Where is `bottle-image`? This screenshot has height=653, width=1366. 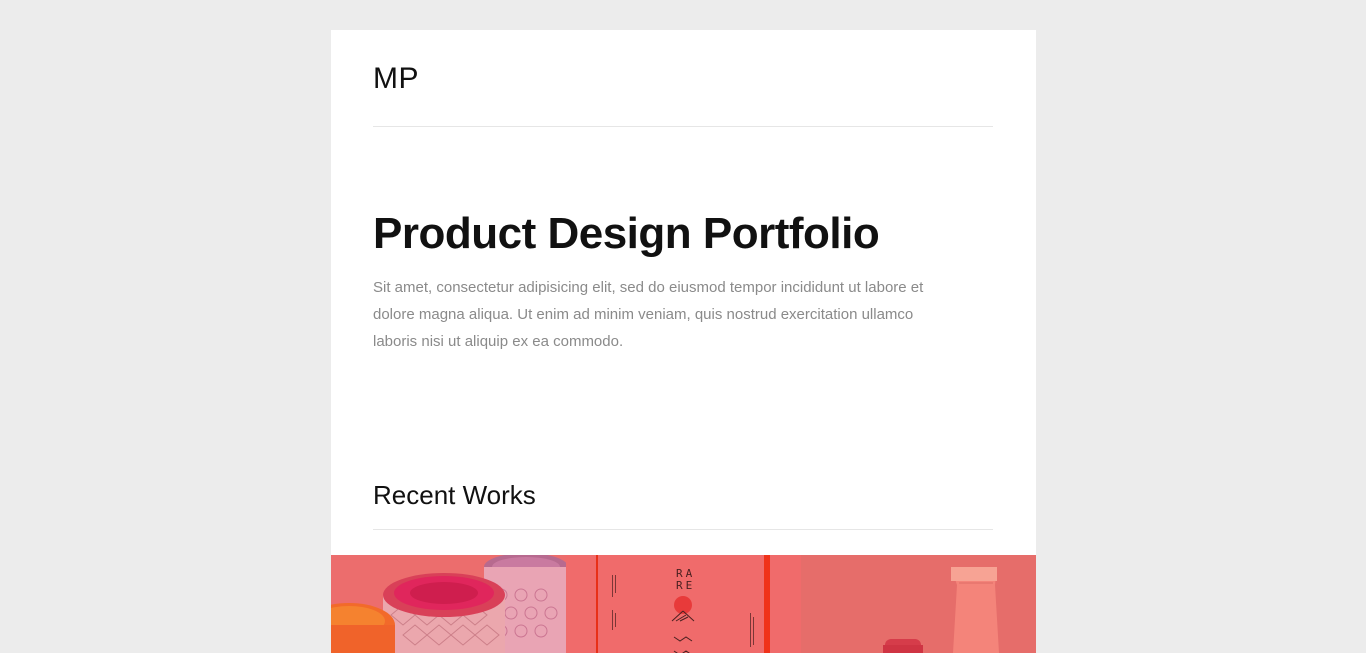 bottle-image is located at coordinates (918, 604).